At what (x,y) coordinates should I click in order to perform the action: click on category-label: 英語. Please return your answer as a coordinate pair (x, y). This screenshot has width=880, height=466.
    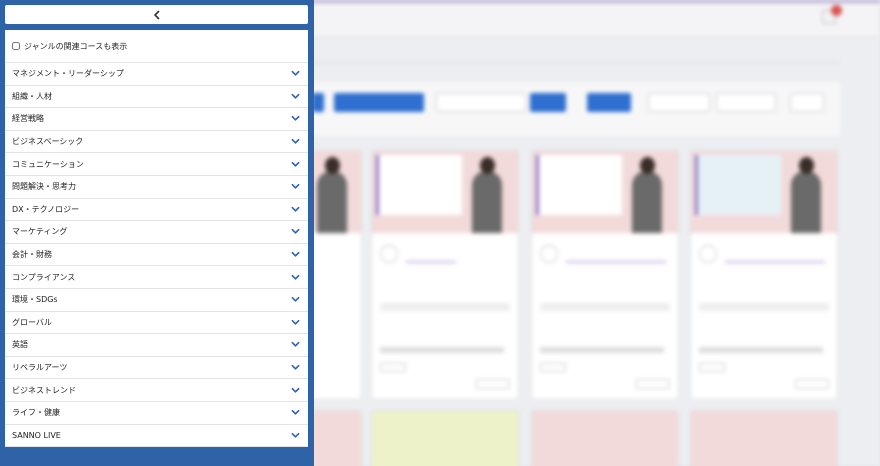
    Looking at the image, I should click on (20, 345).